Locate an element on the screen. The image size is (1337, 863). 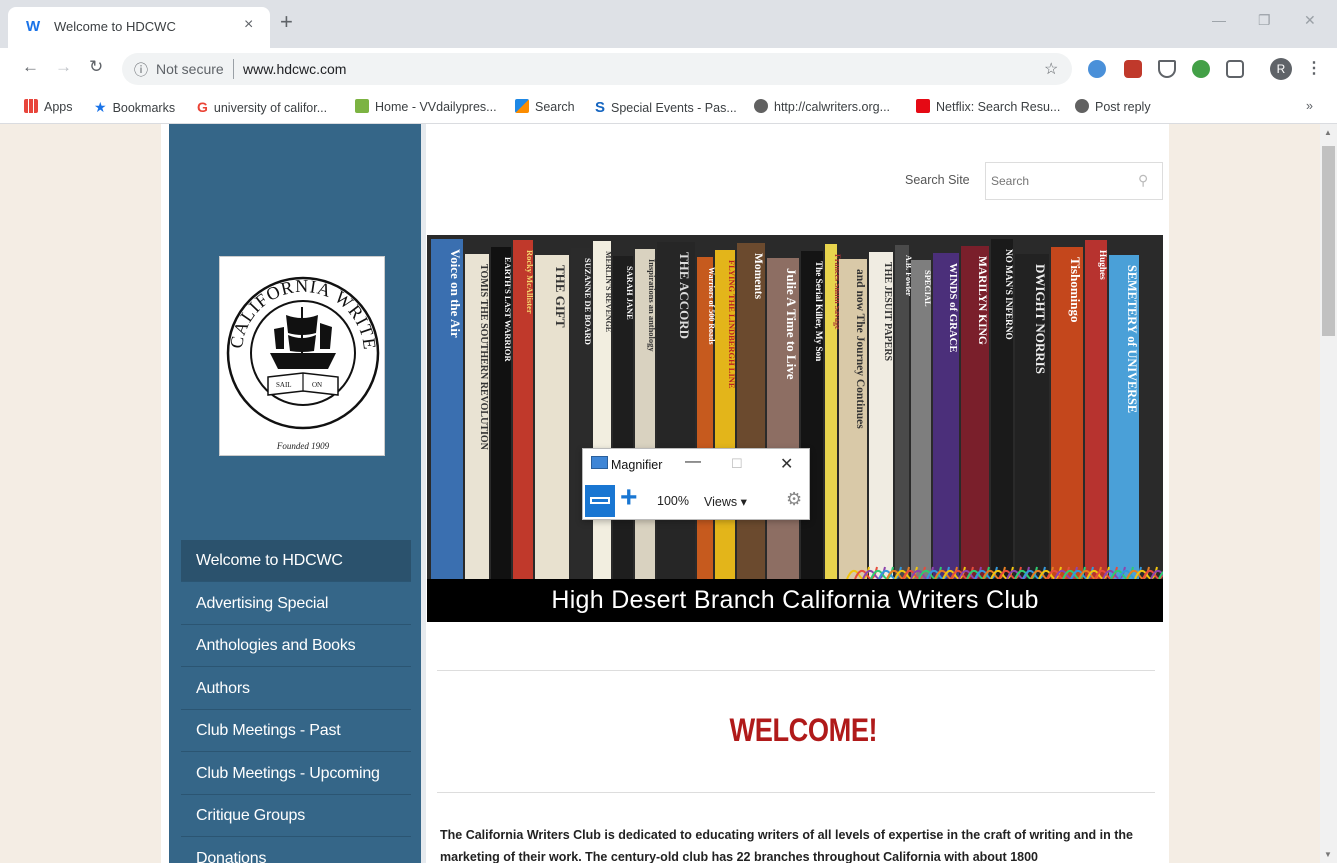
page-scrollbar: ▲ ▼ is located at coordinates (1328, 493).